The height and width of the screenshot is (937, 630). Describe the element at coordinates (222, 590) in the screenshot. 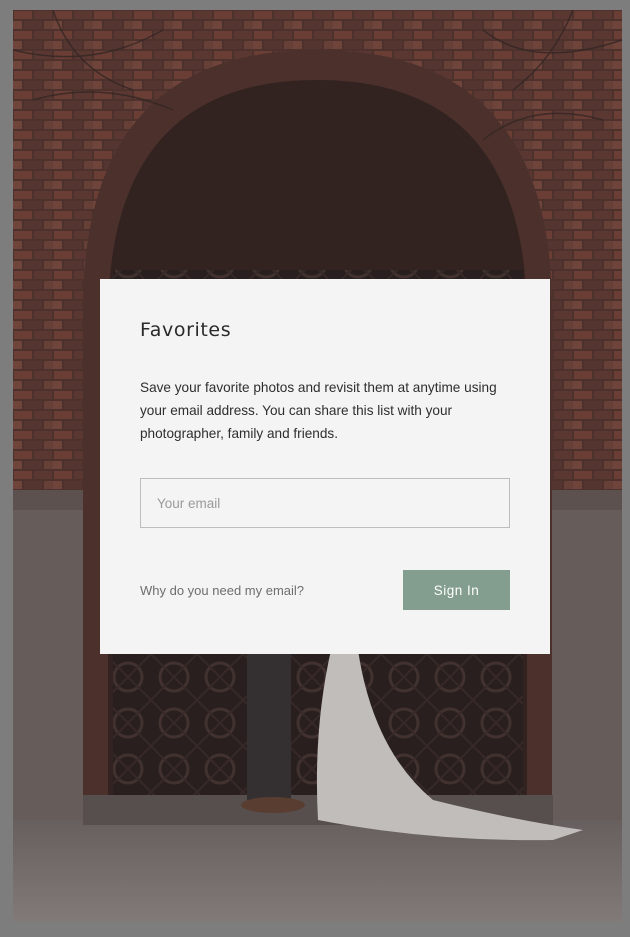

I see `why-email-link: Why do you need my email?` at that location.